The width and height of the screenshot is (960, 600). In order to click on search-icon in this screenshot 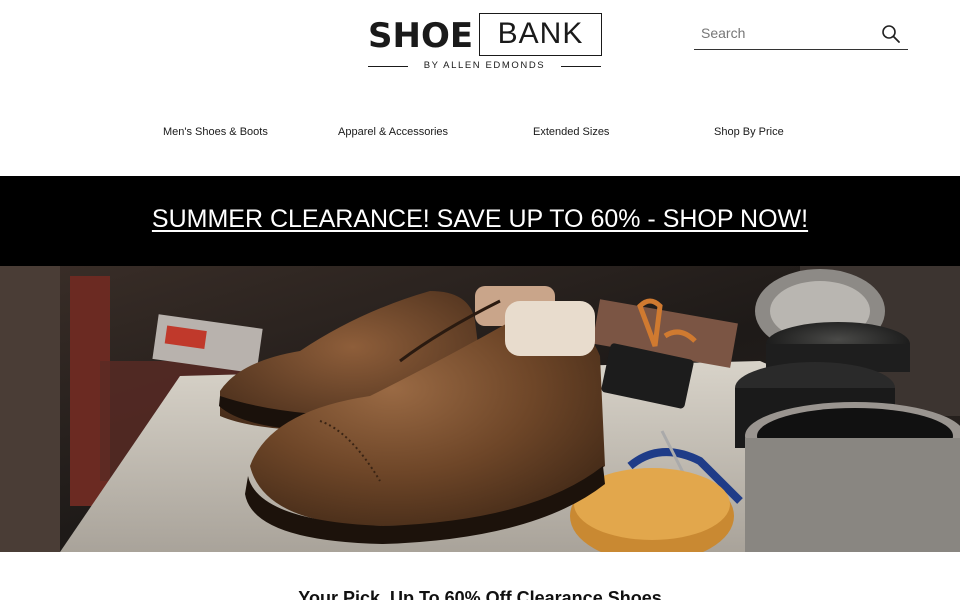, I will do `click(891, 34)`.